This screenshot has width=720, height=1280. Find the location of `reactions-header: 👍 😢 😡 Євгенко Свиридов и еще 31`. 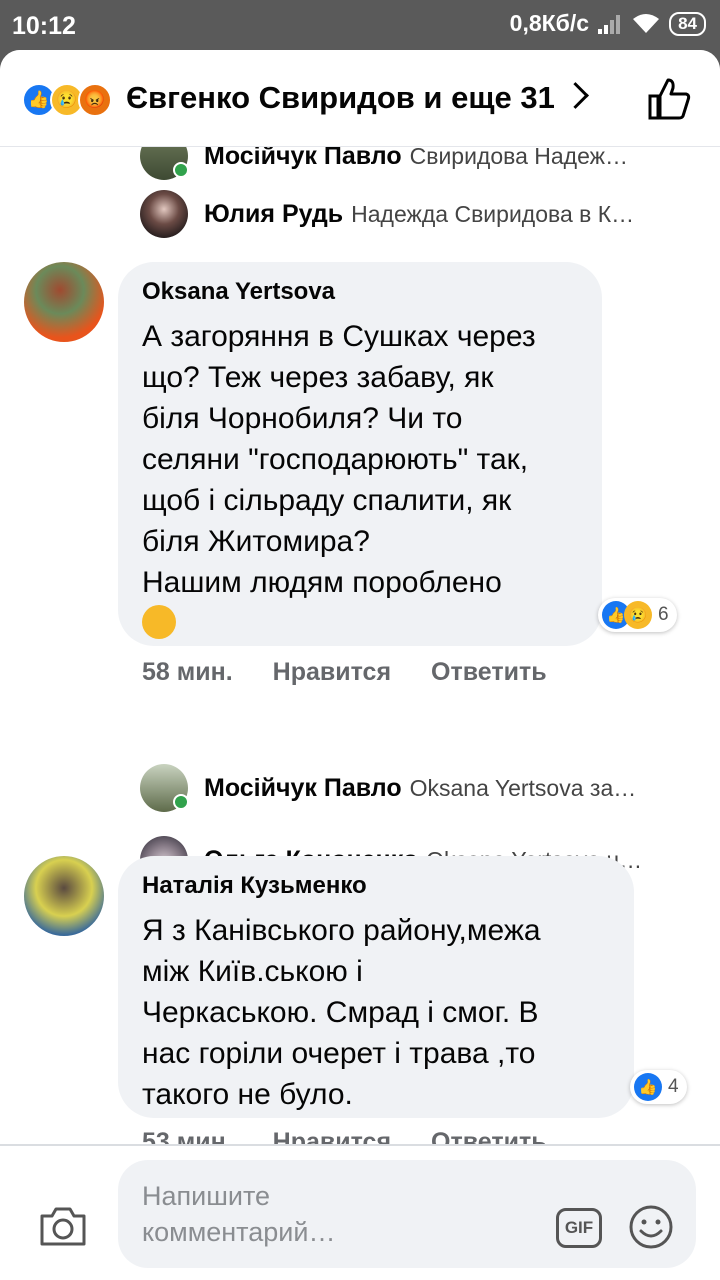

reactions-header: 👍 😢 😡 Євгенко Свиридов и еще 31 is located at coordinates (360, 98).